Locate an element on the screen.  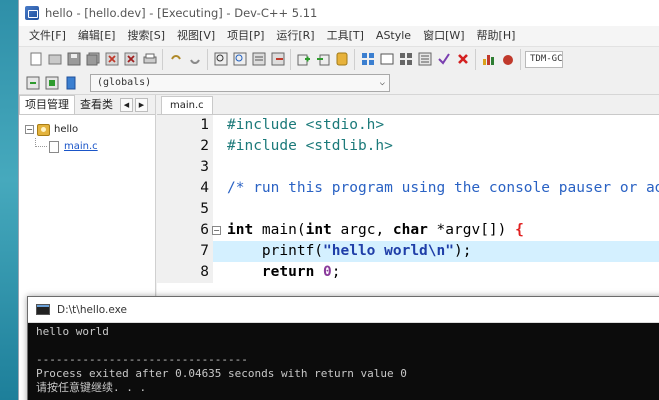
undo-icon is located at coordinates (175, 59).